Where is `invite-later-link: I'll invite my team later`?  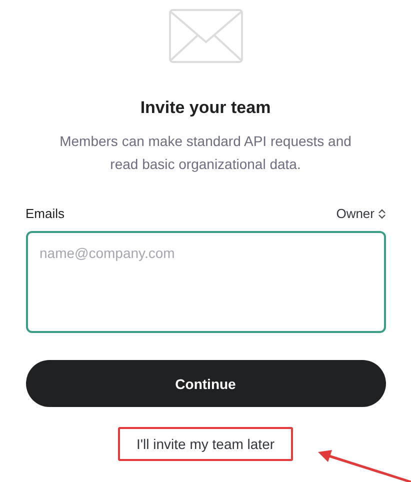 invite-later-link: I'll invite my team later is located at coordinates (205, 444).